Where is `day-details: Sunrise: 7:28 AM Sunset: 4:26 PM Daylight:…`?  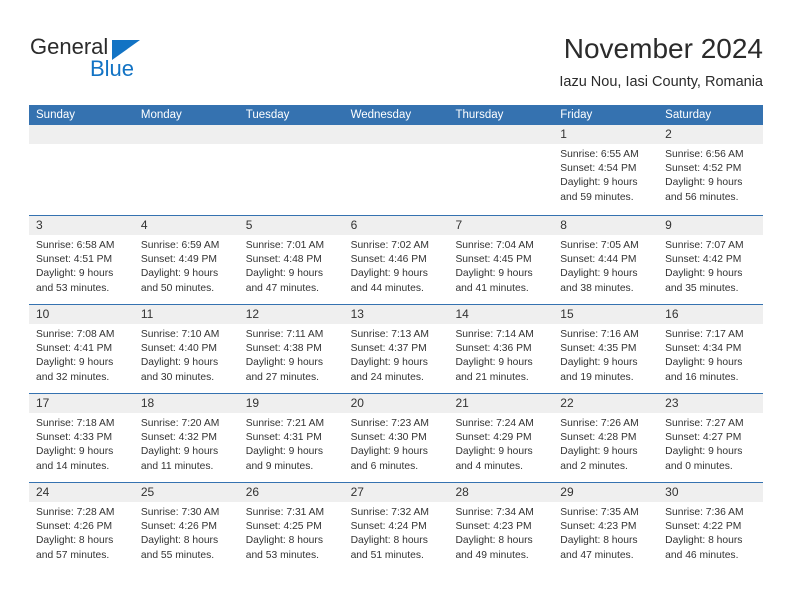 day-details: Sunrise: 7:28 AM Sunset: 4:26 PM Daylight:… is located at coordinates (81, 532).